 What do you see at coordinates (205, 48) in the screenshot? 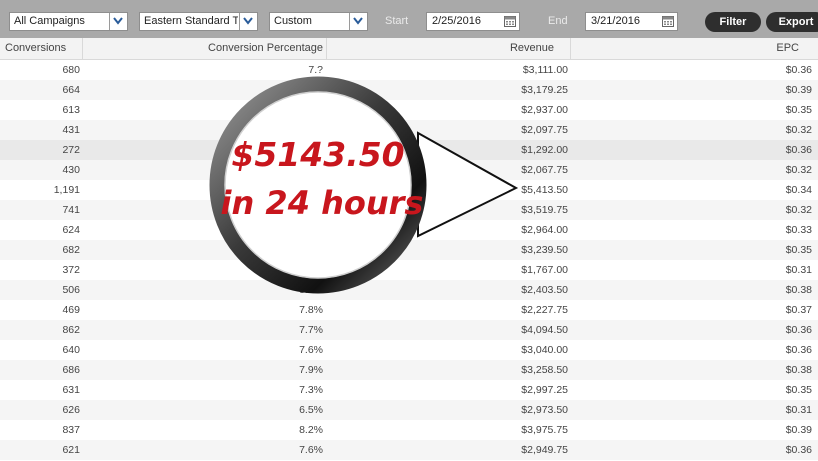
I see `column-header-conversion-percentage: Conversion Percentage` at bounding box center [205, 48].